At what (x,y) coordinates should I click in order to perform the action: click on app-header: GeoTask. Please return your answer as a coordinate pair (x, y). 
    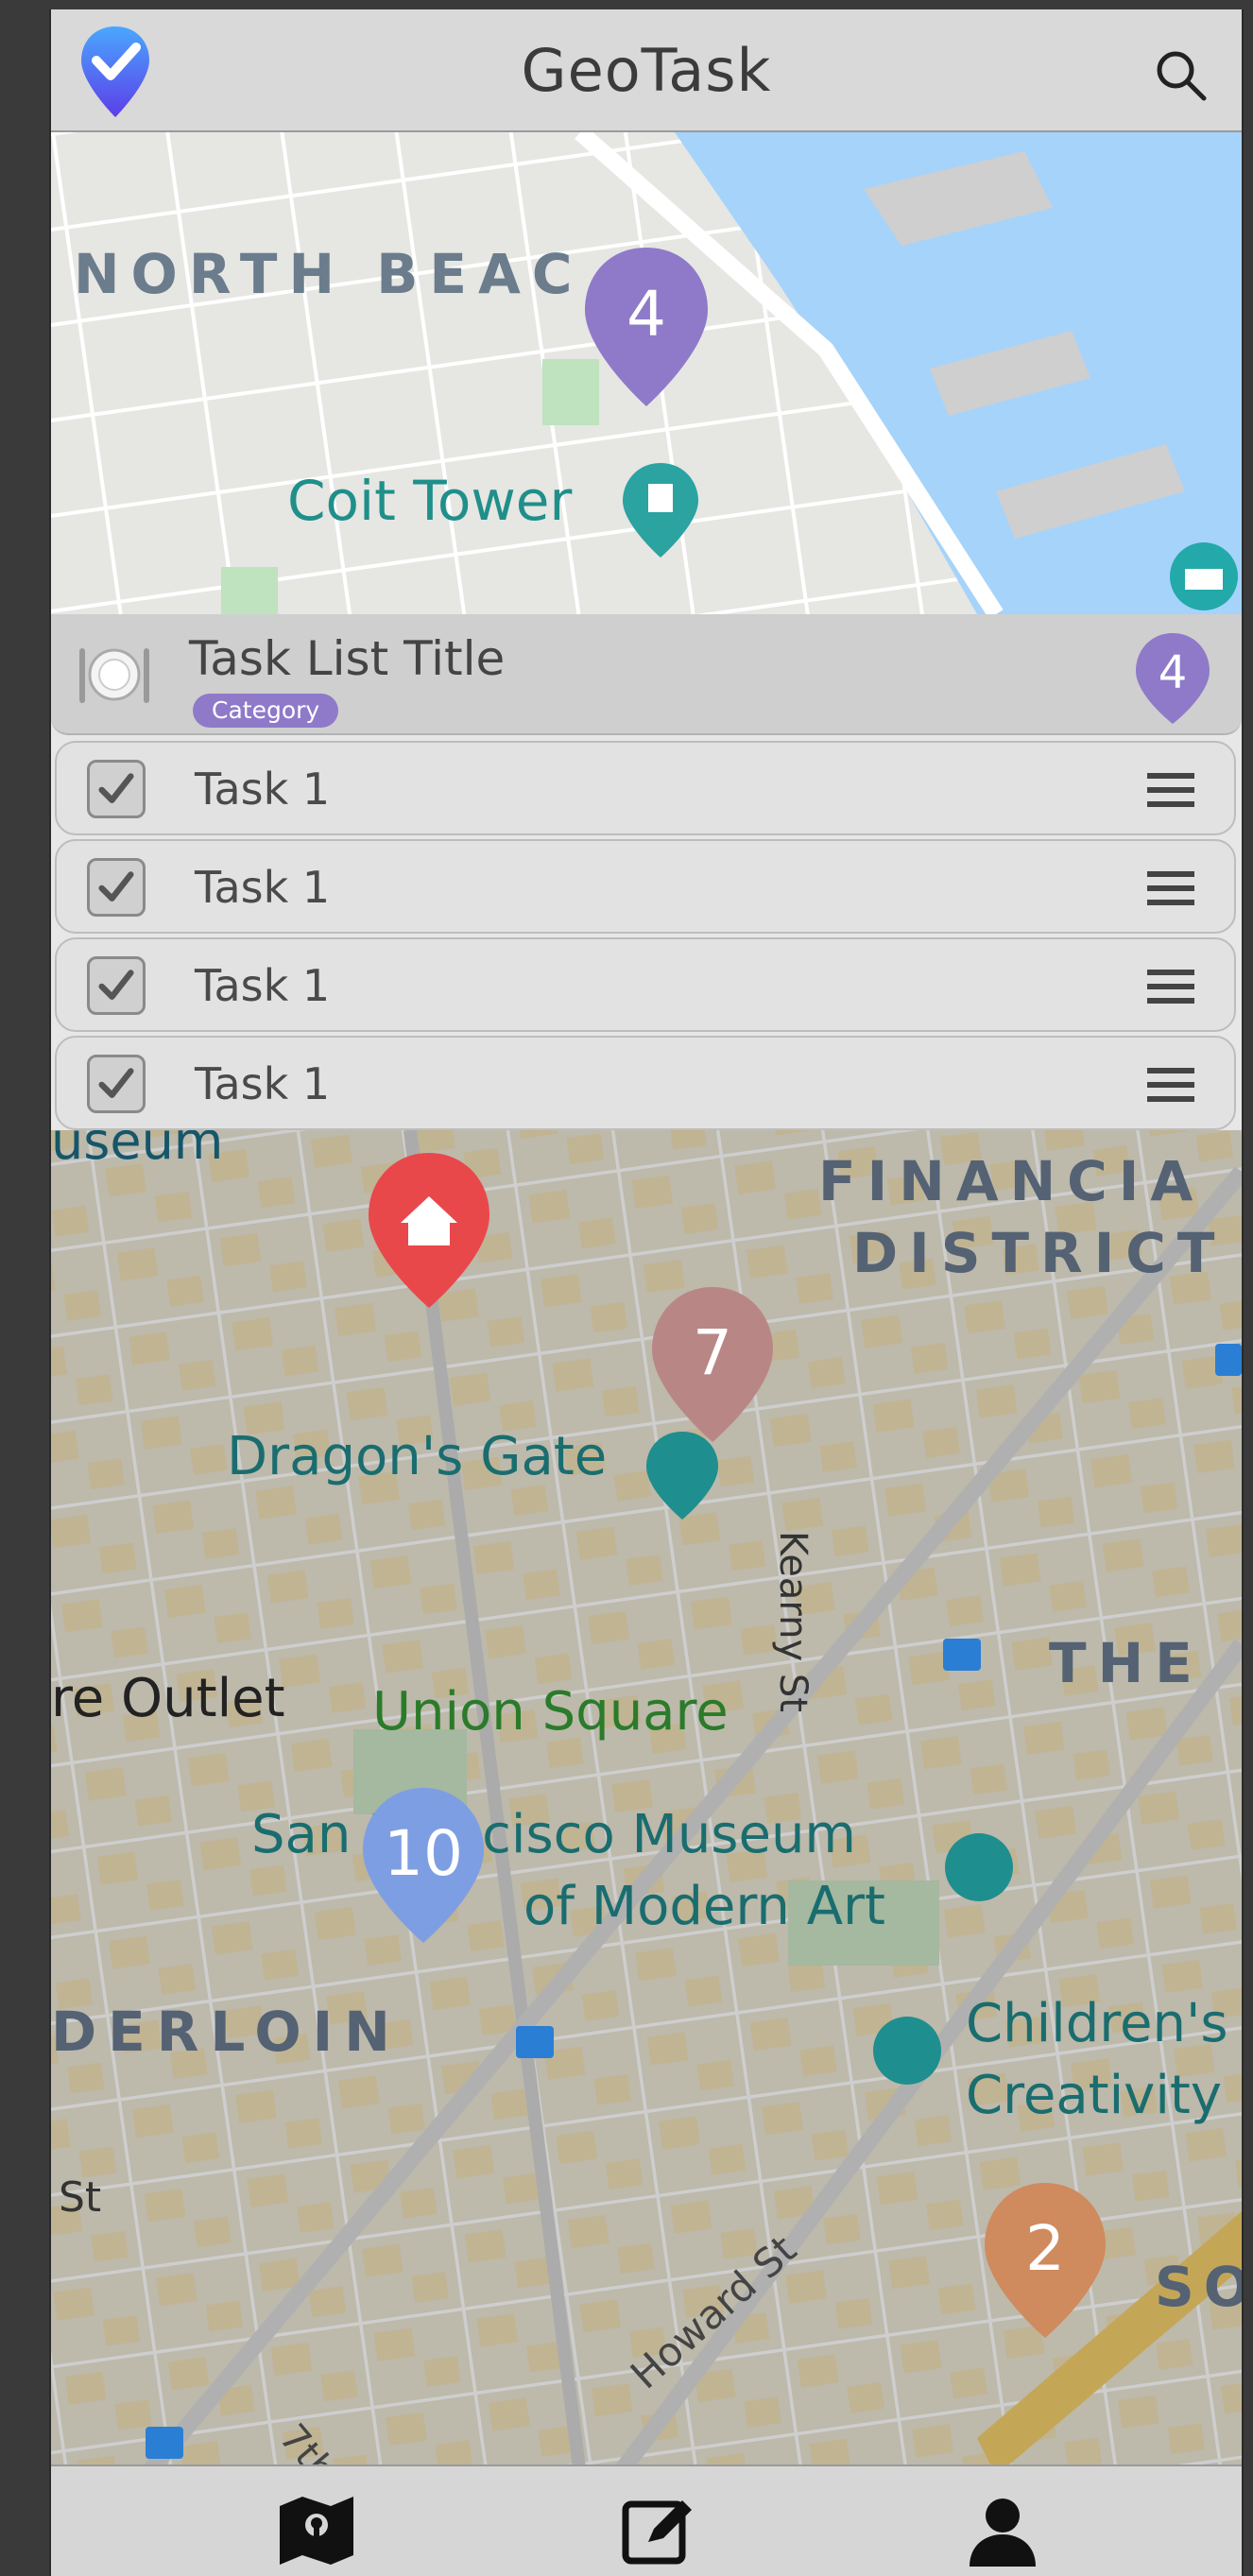
    Looking at the image, I should click on (646, 70).